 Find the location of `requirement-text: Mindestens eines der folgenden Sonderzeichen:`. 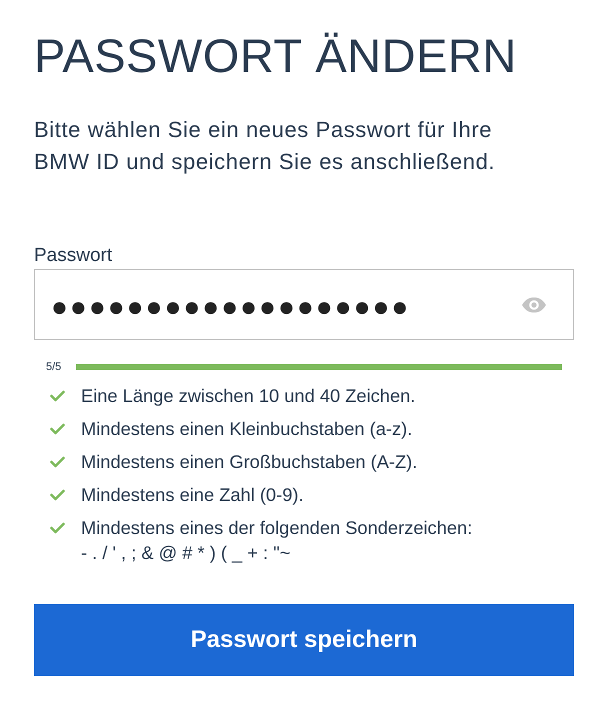

requirement-text: Mindestens eines der folgenden Sonderzeichen: is located at coordinates (276, 528).